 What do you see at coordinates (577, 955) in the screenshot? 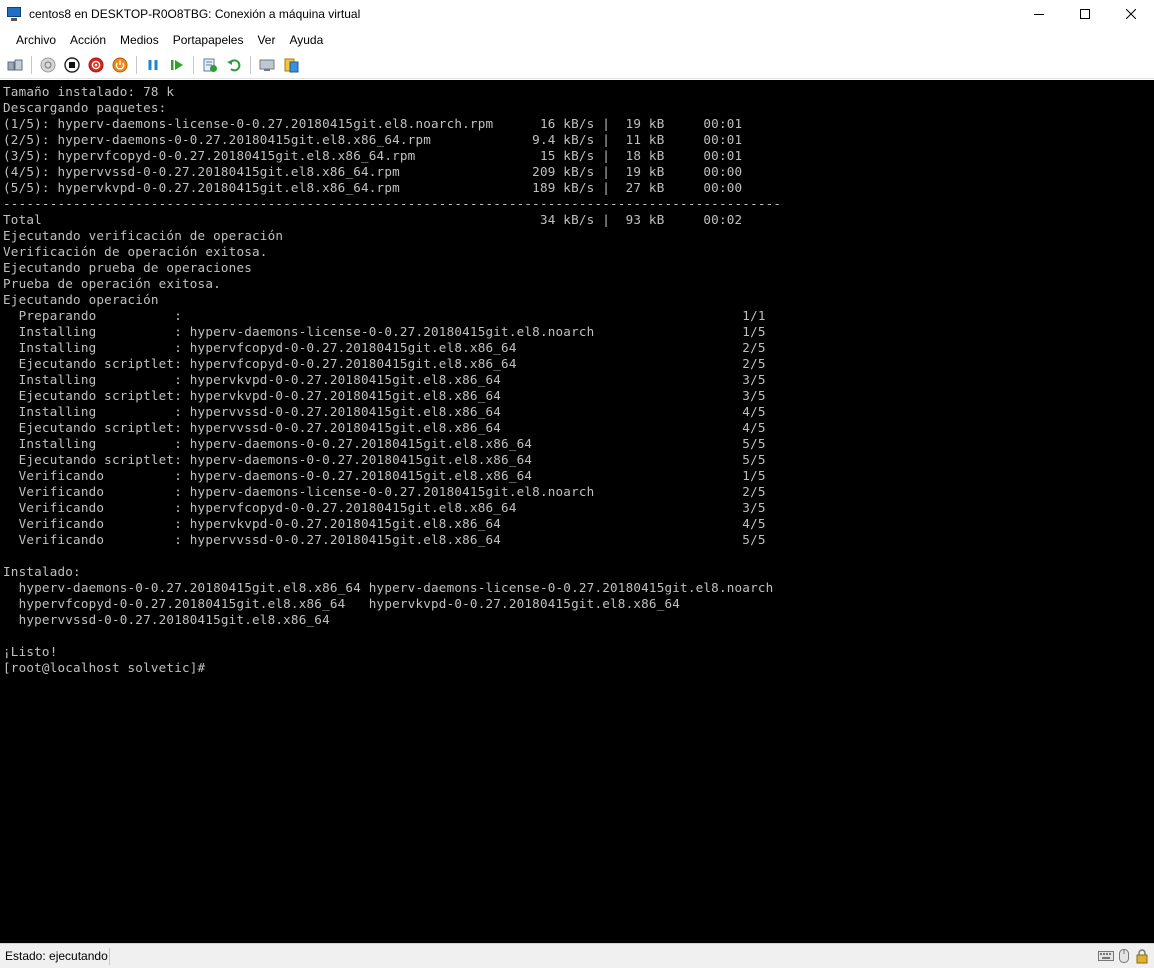
I see `status-bar: Estado: ejecutando` at bounding box center [577, 955].